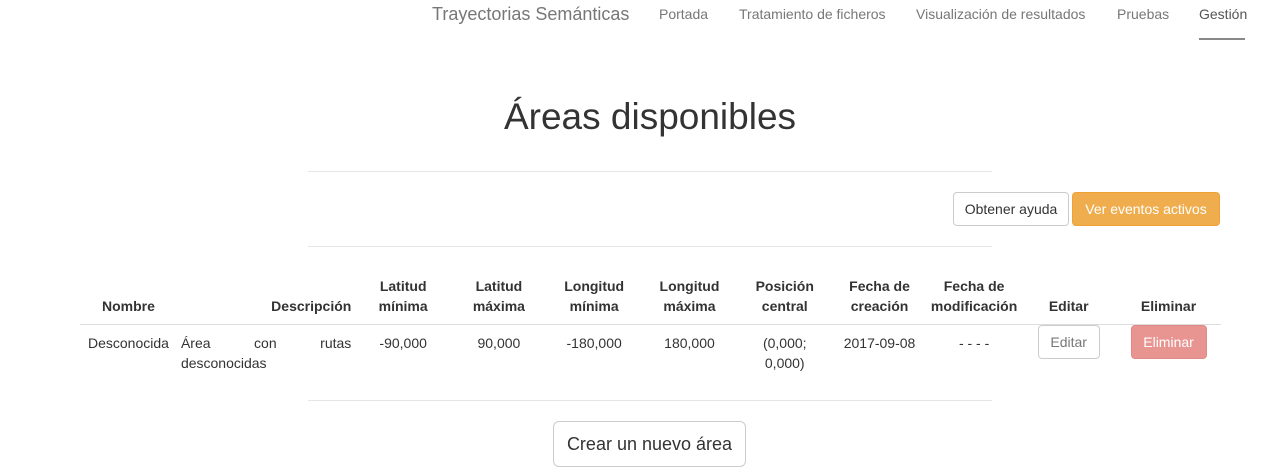 The height and width of the screenshot is (467, 1284). Describe the element at coordinates (499, 343) in the screenshot. I see `cell-lat-max: 90,000` at that location.